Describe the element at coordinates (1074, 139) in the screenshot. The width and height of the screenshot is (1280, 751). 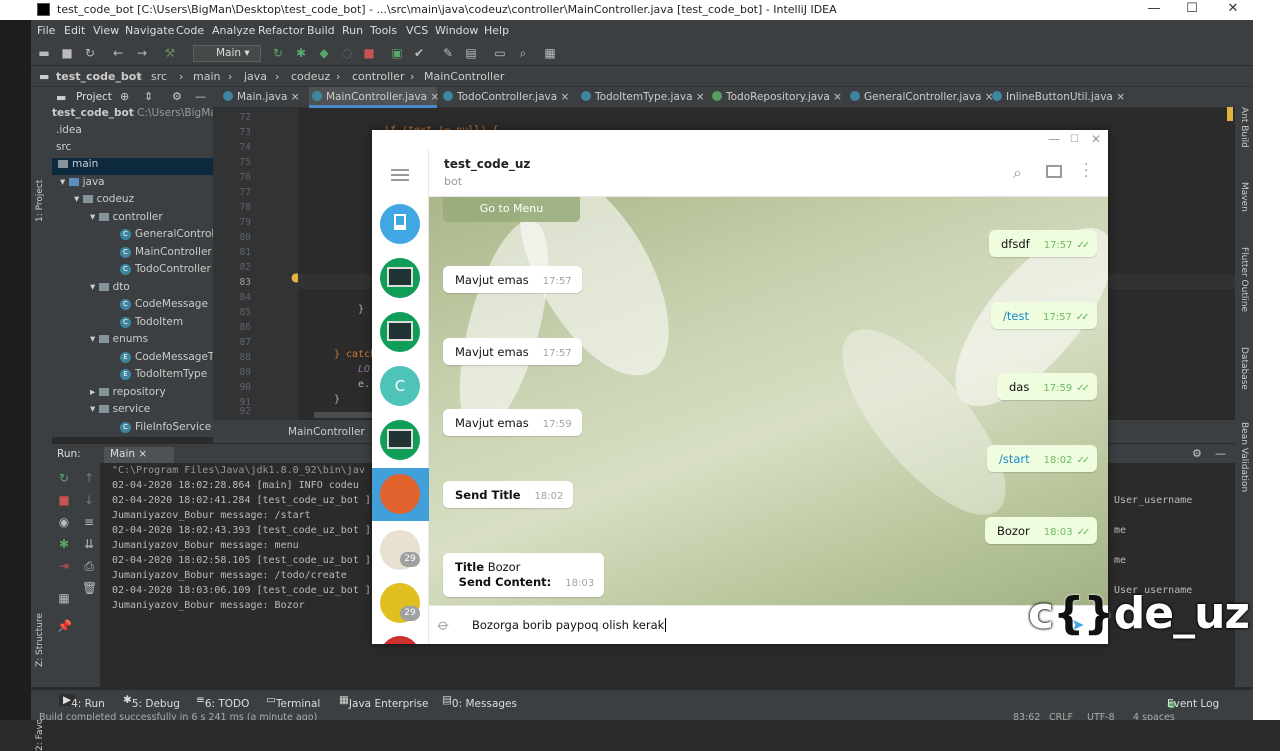
I see `telegram-maximize-button: ☐` at that location.